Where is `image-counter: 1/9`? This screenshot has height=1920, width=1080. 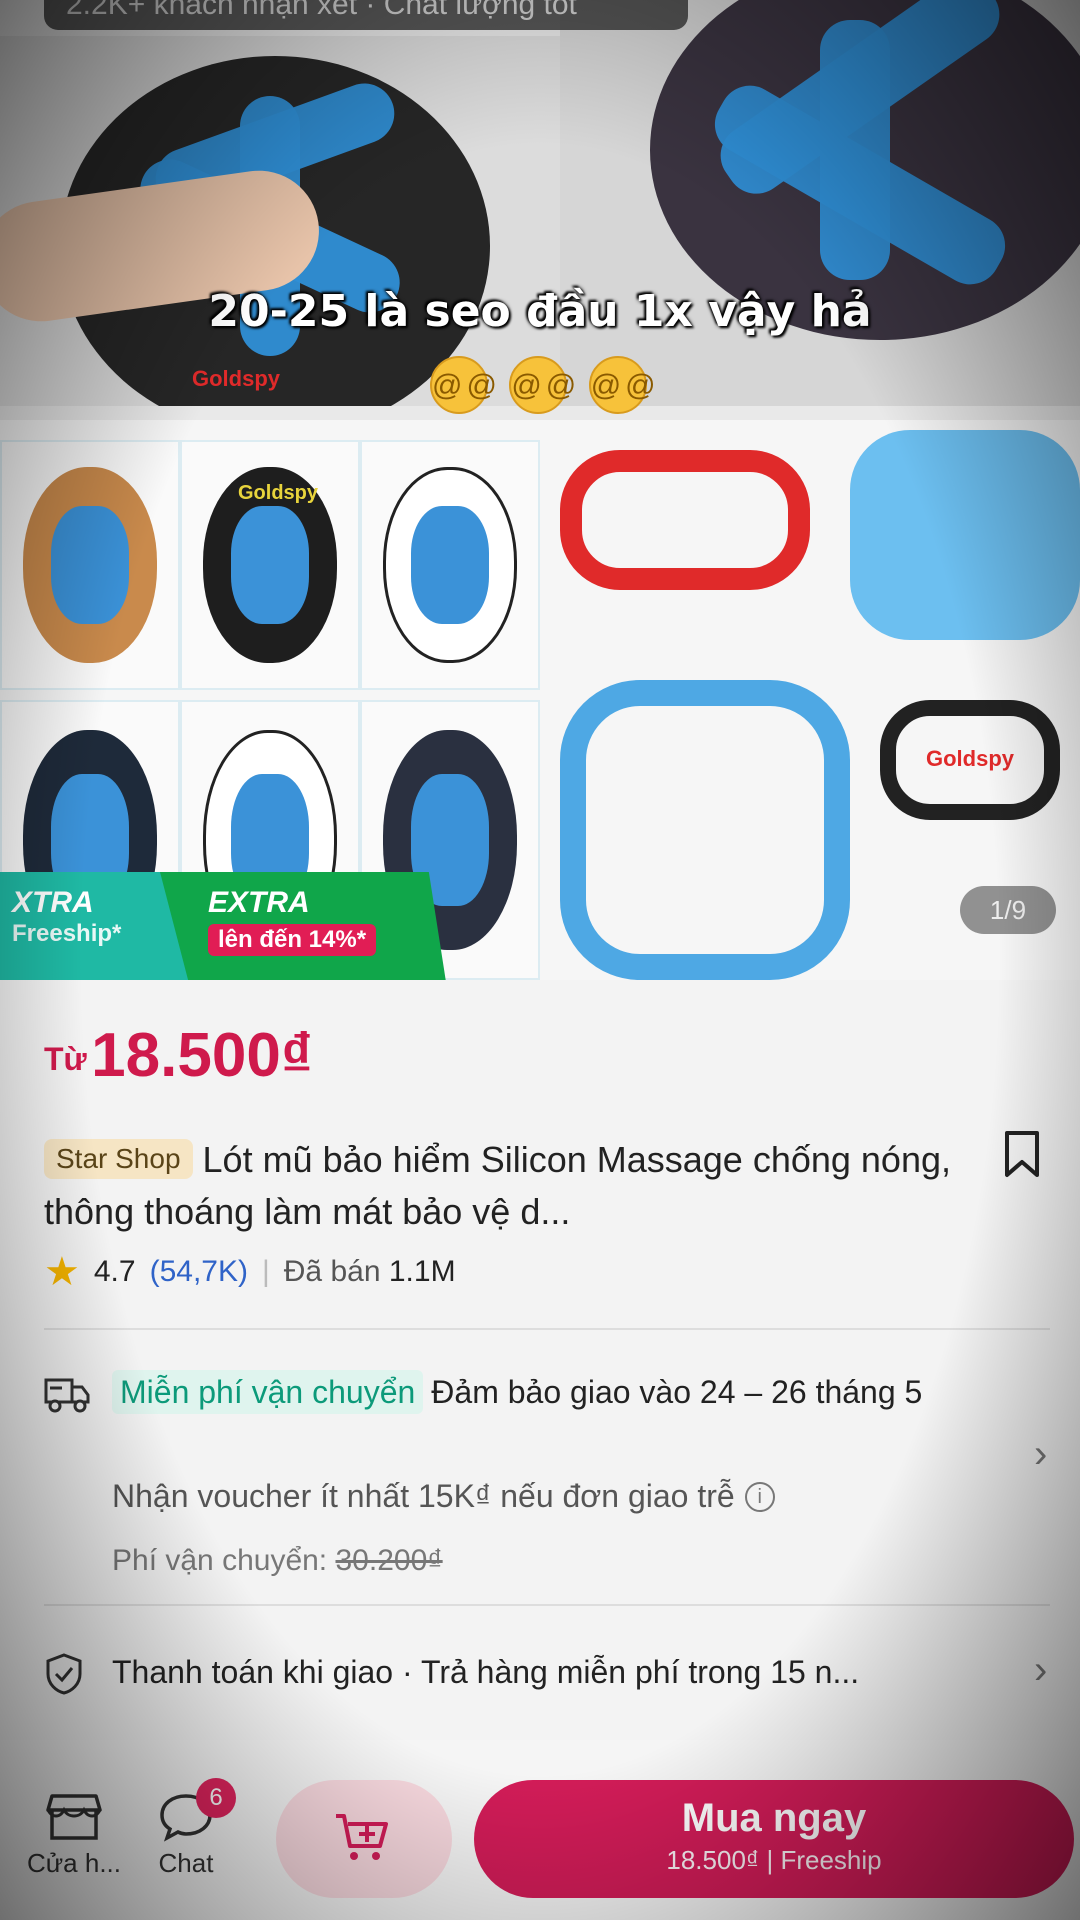
image-counter: 1/9 is located at coordinates (1008, 910).